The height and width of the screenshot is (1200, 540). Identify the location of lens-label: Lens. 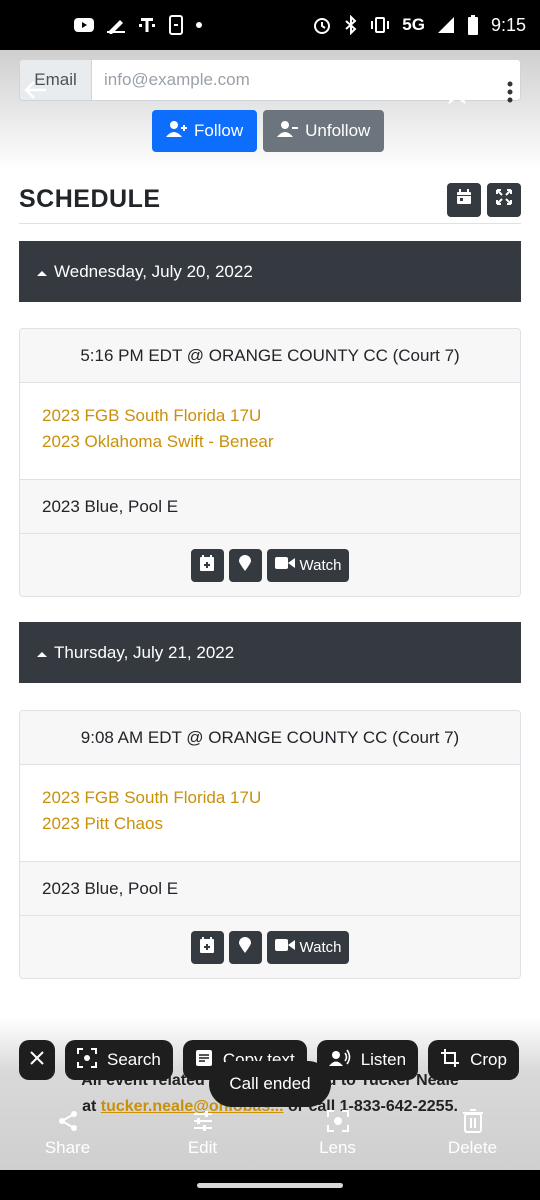
(337, 1147).